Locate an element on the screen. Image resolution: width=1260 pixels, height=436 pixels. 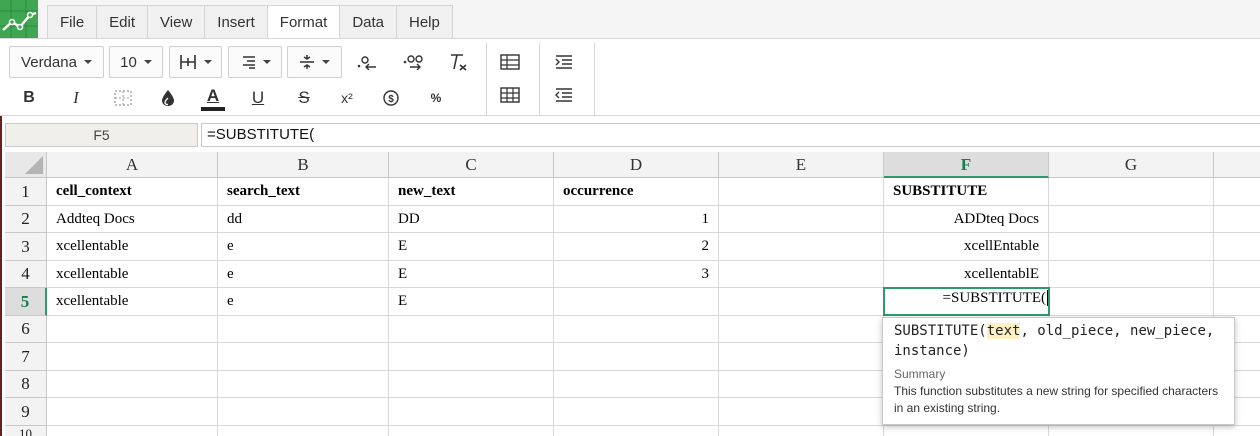
menu-edit: Edit is located at coordinates (122, 21).